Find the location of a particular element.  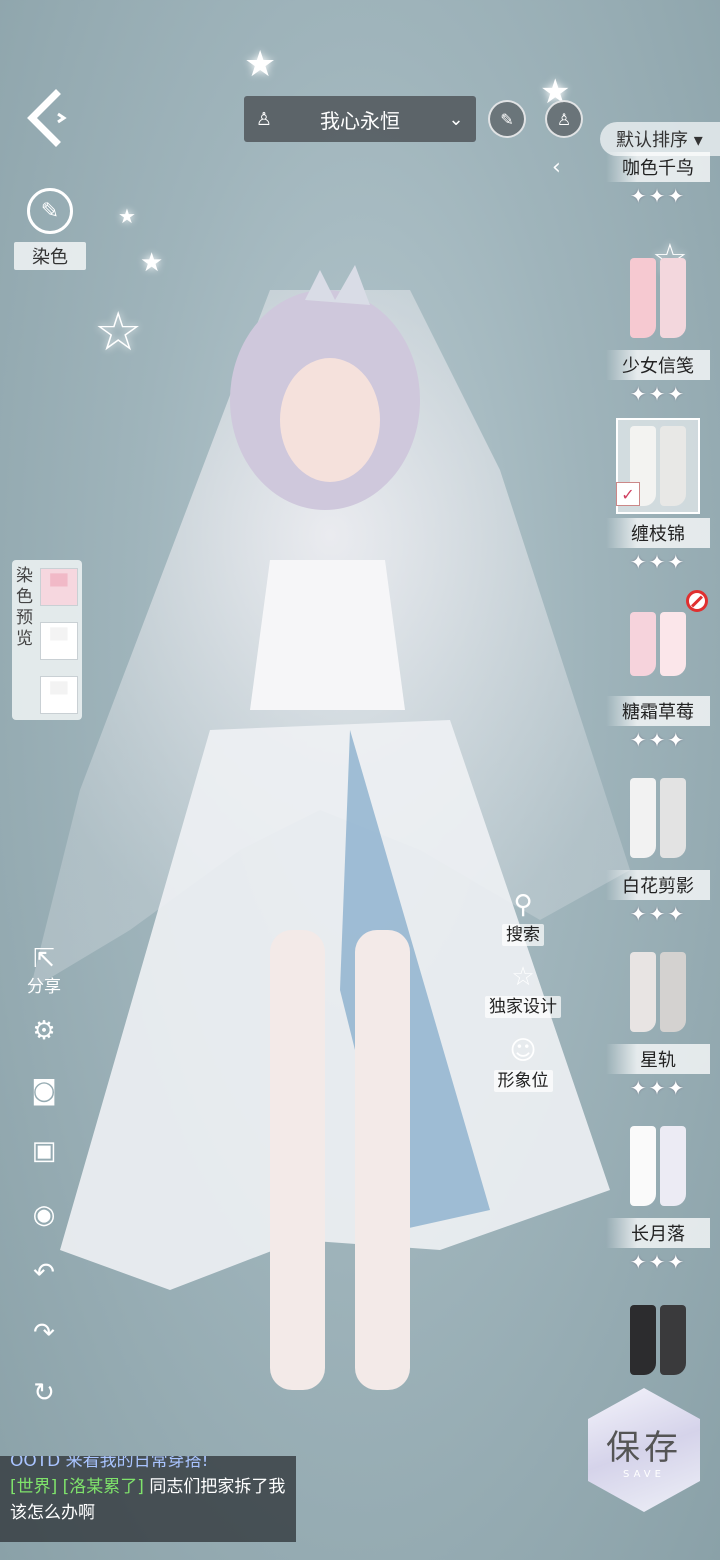

collapse-list-icon: ‹ is located at coordinates (556, 167).